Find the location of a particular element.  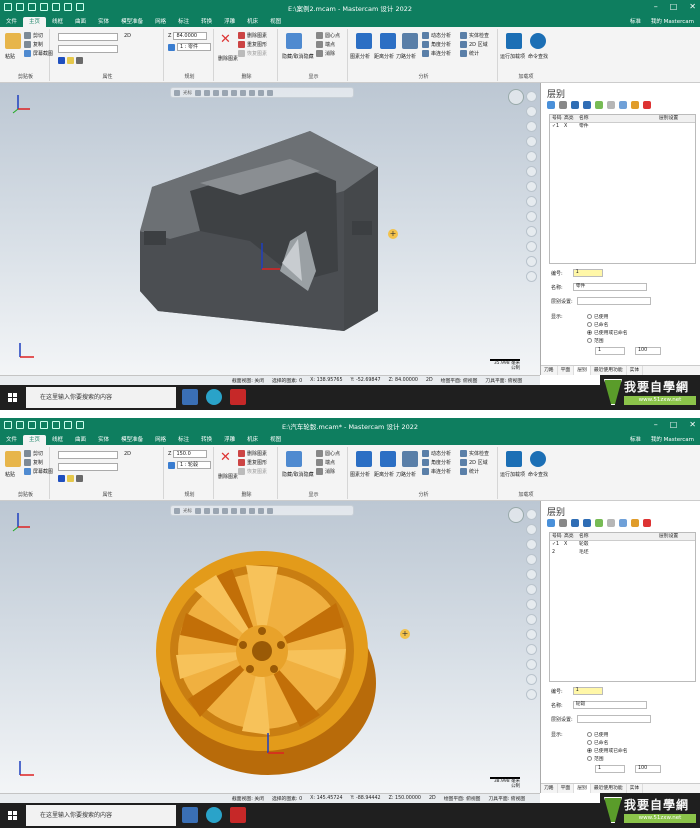

construction-plane: 绘图平面: 俯视图 is located at coordinates (459, 380).